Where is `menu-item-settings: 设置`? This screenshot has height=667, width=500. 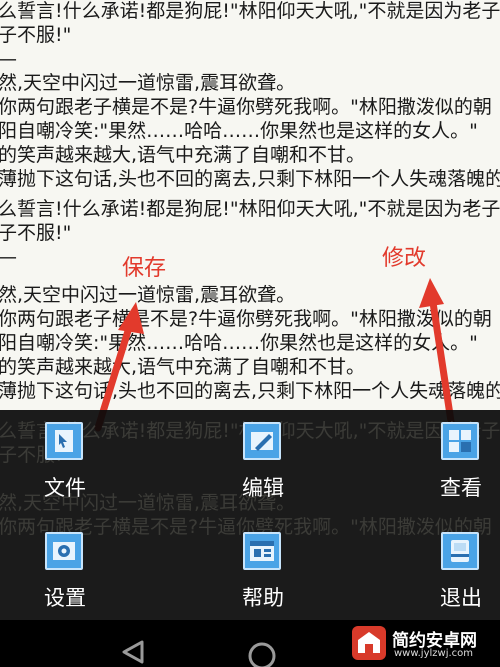
menu-item-settings: 设置 is located at coordinates (65, 579).